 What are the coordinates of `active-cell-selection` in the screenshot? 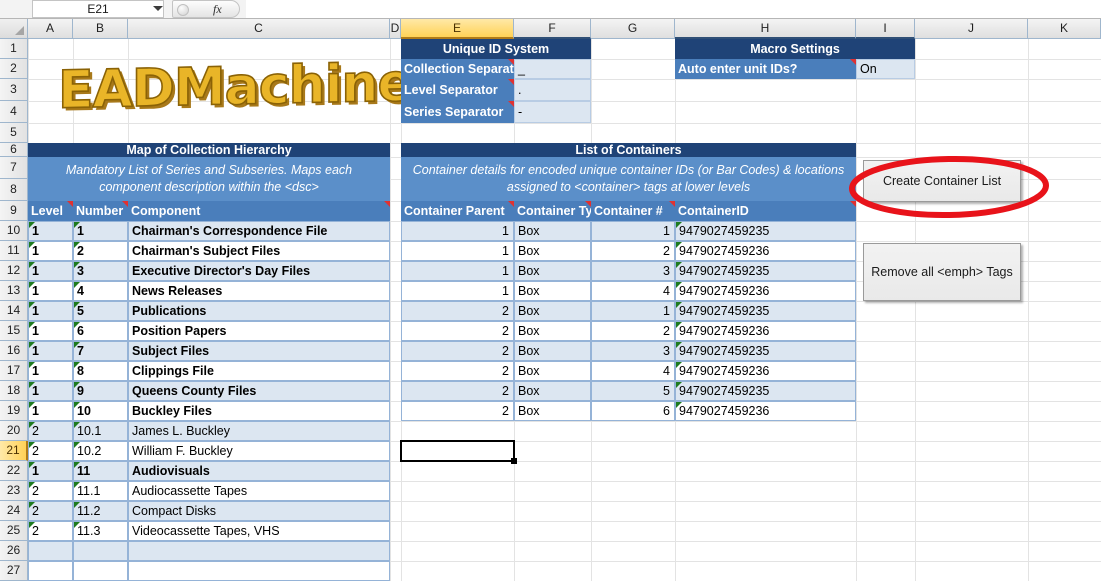 It's located at (457, 451).